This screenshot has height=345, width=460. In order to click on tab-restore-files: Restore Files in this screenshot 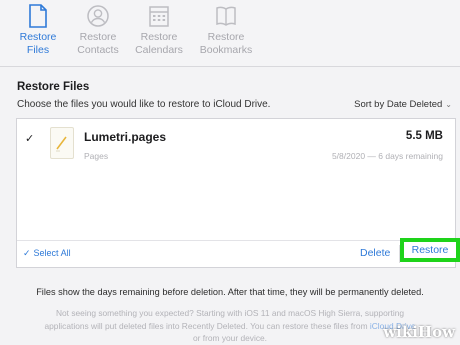, I will do `click(38, 33)`.